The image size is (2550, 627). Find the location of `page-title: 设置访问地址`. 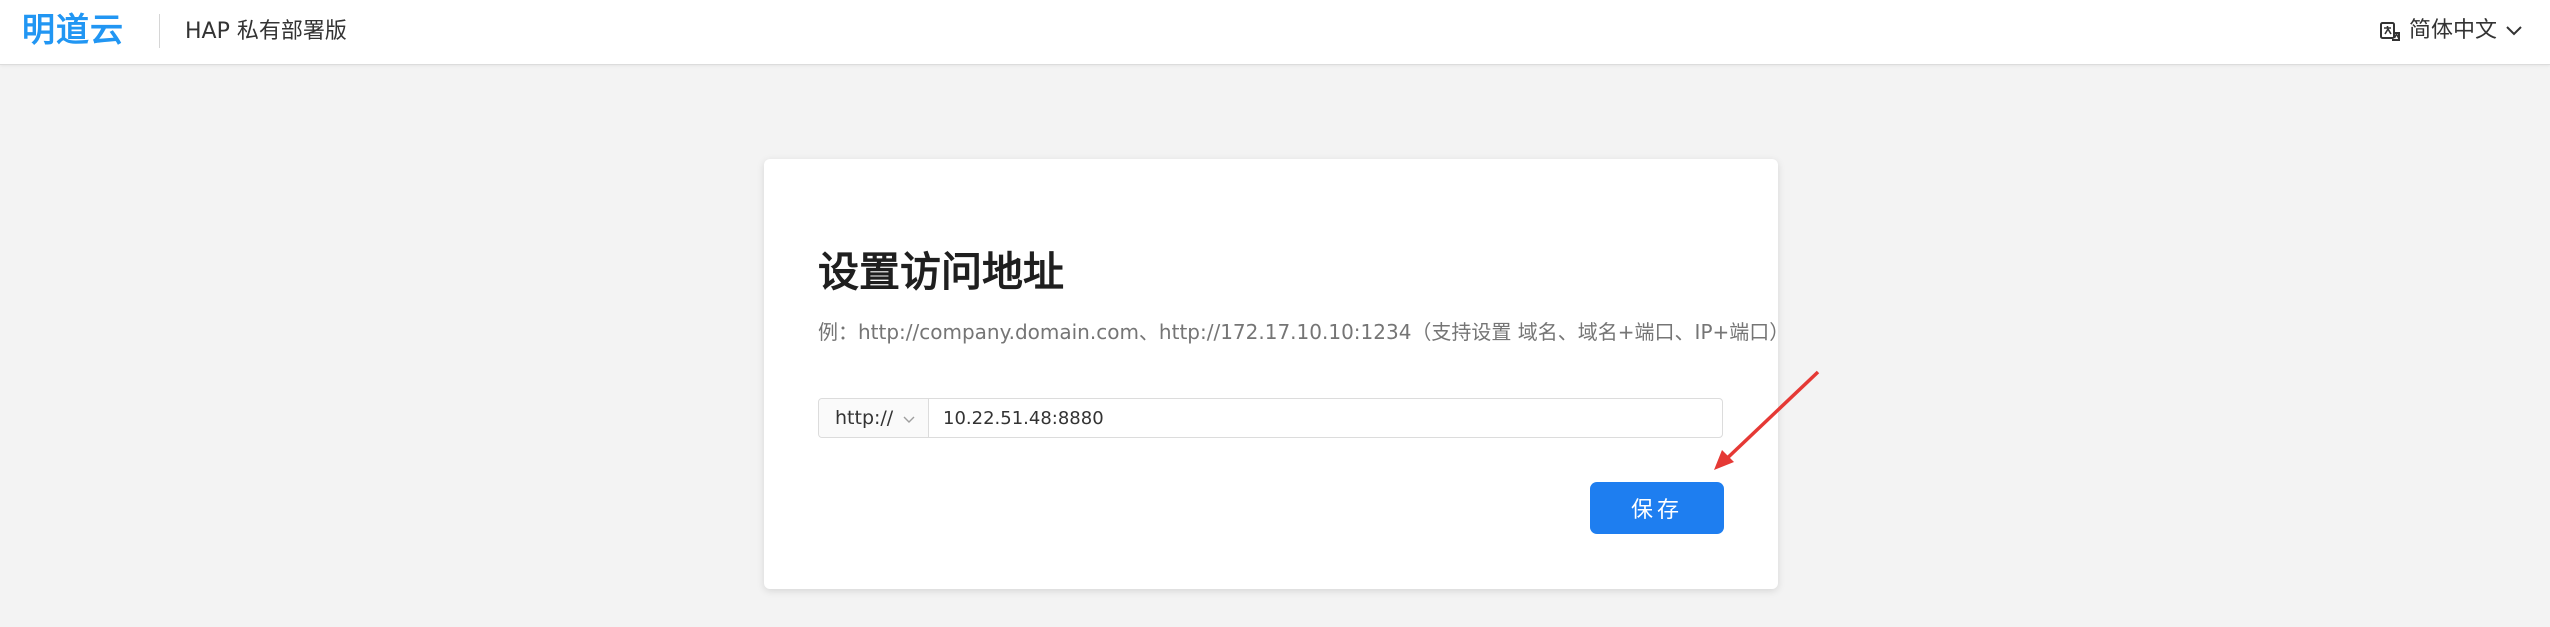

page-title: 设置访问地址 is located at coordinates (941, 272).